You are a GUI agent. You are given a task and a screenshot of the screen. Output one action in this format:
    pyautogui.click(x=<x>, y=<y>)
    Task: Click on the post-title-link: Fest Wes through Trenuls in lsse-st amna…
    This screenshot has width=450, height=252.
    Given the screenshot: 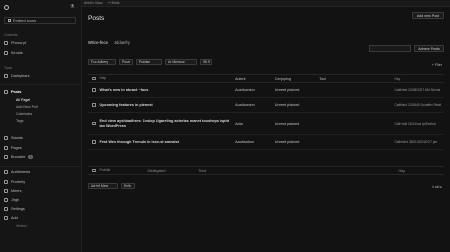 What is the action you would take?
    pyautogui.click(x=168, y=142)
    